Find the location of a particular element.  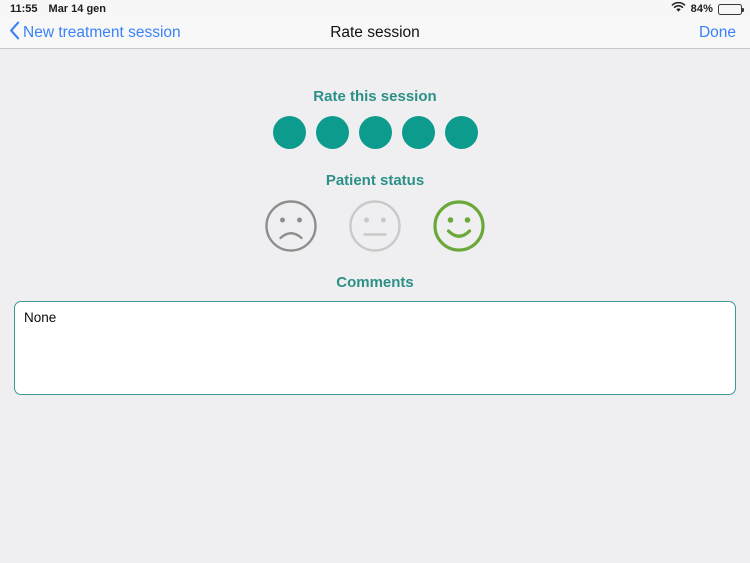

rating-dots-group is located at coordinates (375, 132).